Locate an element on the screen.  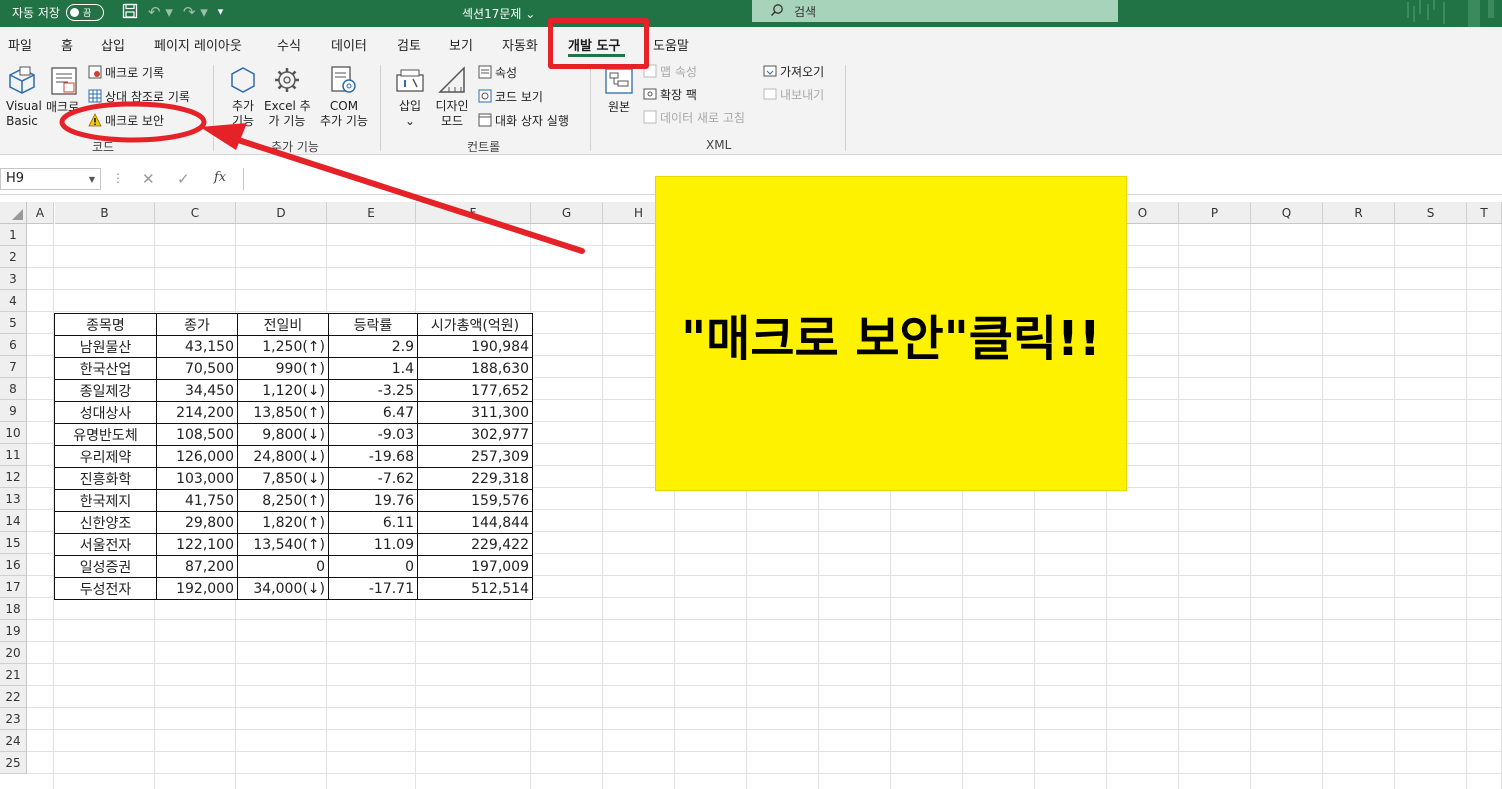
header-change: 전일비 is located at coordinates (283, 324).